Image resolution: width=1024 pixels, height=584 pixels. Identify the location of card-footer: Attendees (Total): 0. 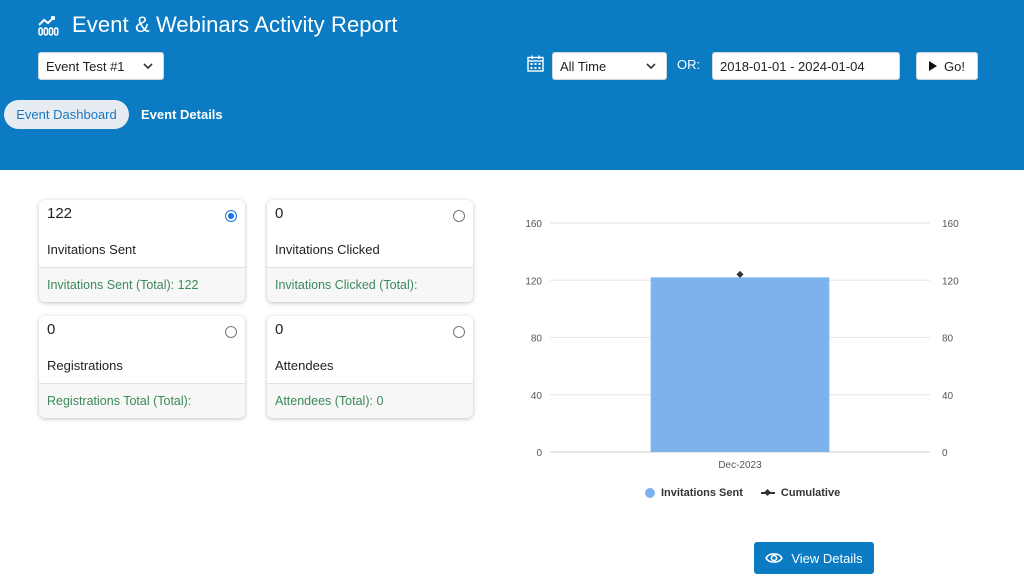
(370, 400).